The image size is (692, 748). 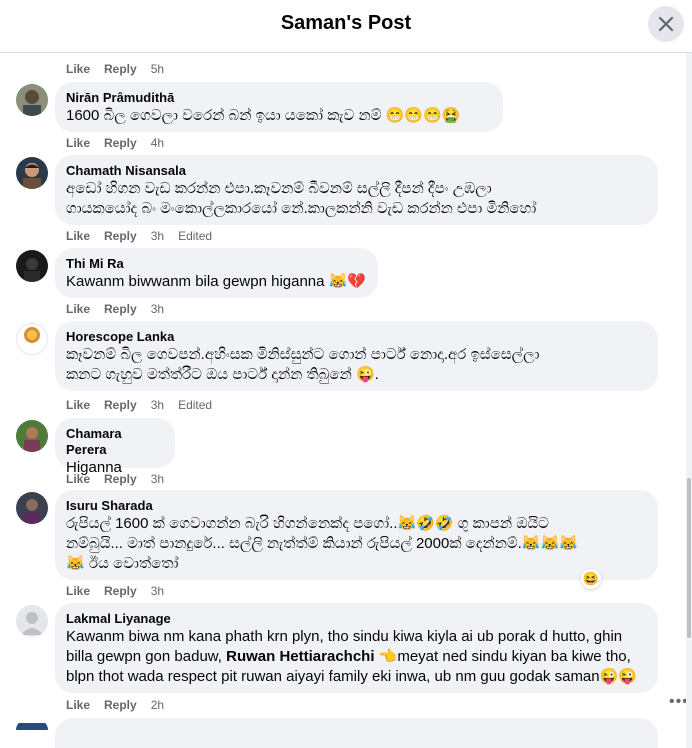 I want to click on more-options-icon: •••, so click(x=677, y=702).